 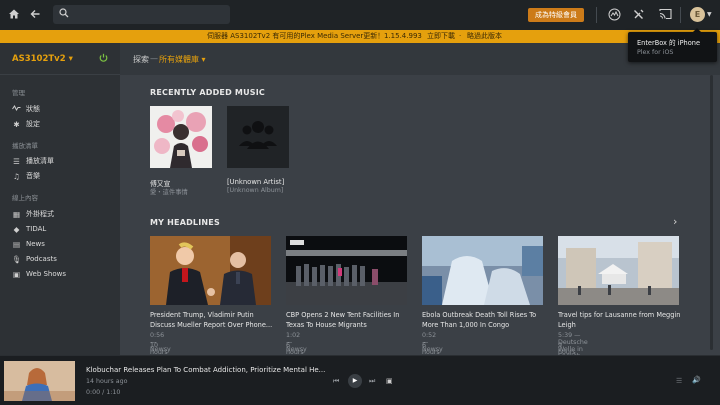 What do you see at coordinates (42, 59) in the screenshot?
I see `server-name: AS3102Tv2 ▾` at bounding box center [42, 59].